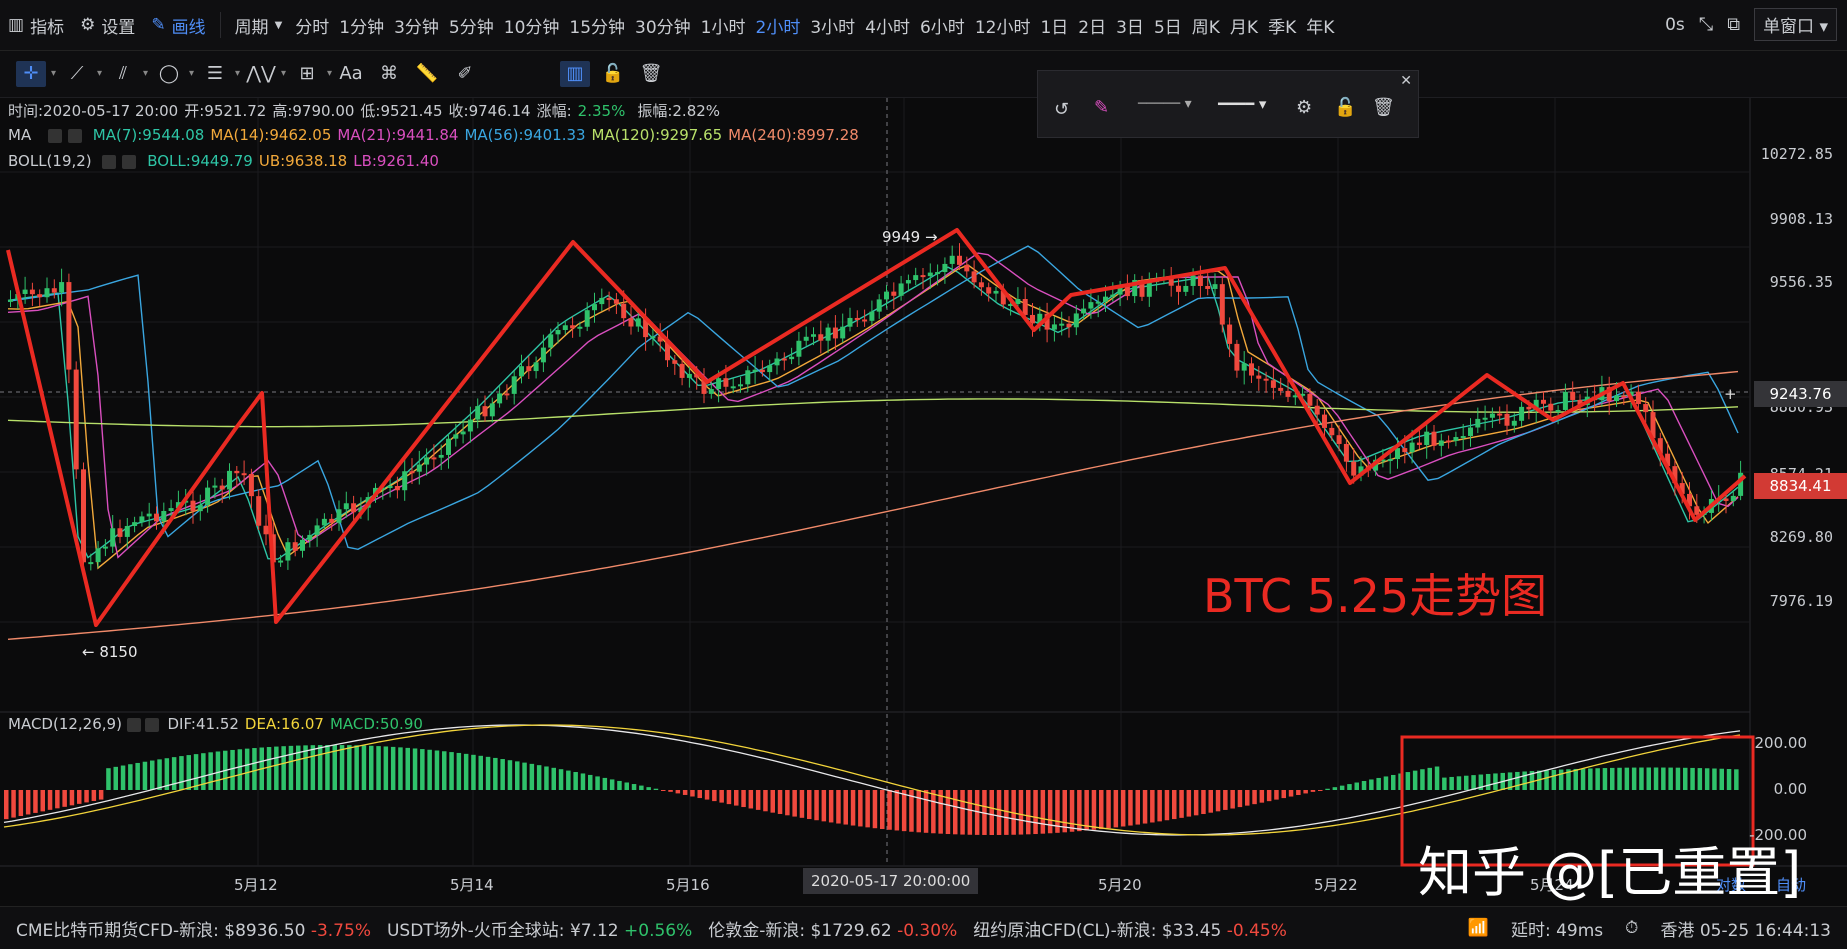 The height and width of the screenshot is (949, 1847). I want to click on period-tab: 季K, so click(1282, 25).